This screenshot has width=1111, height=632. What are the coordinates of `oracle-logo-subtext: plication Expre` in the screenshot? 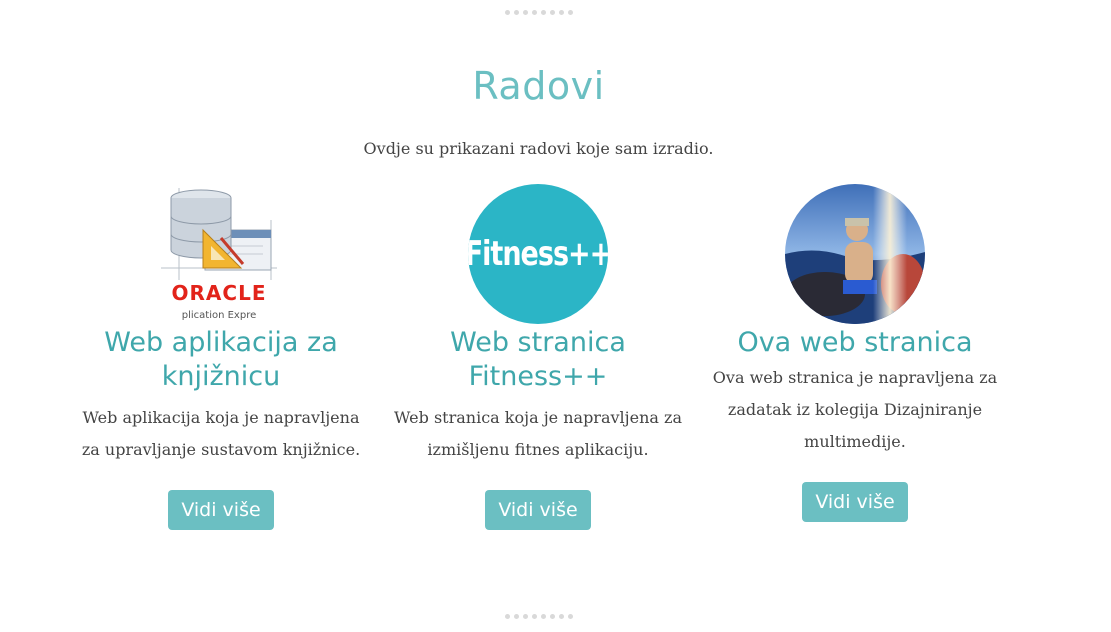 It's located at (219, 315).